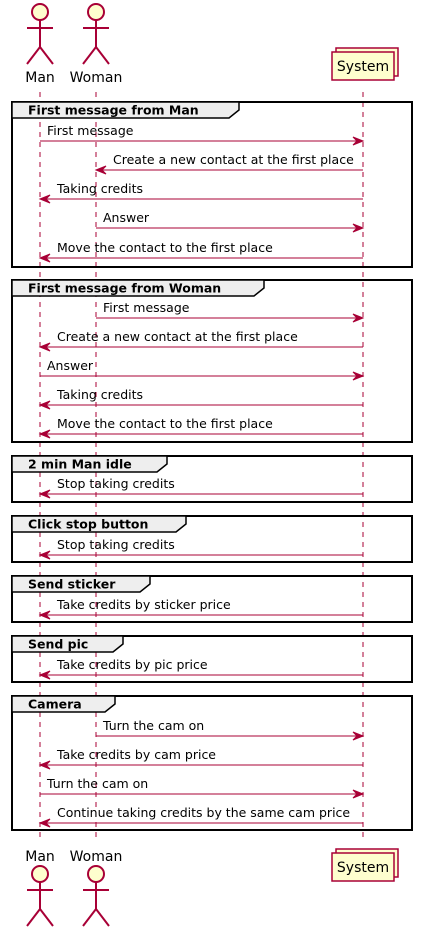  Describe the element at coordinates (113, 110) in the screenshot. I see `fragment-label: First message from Man` at that location.